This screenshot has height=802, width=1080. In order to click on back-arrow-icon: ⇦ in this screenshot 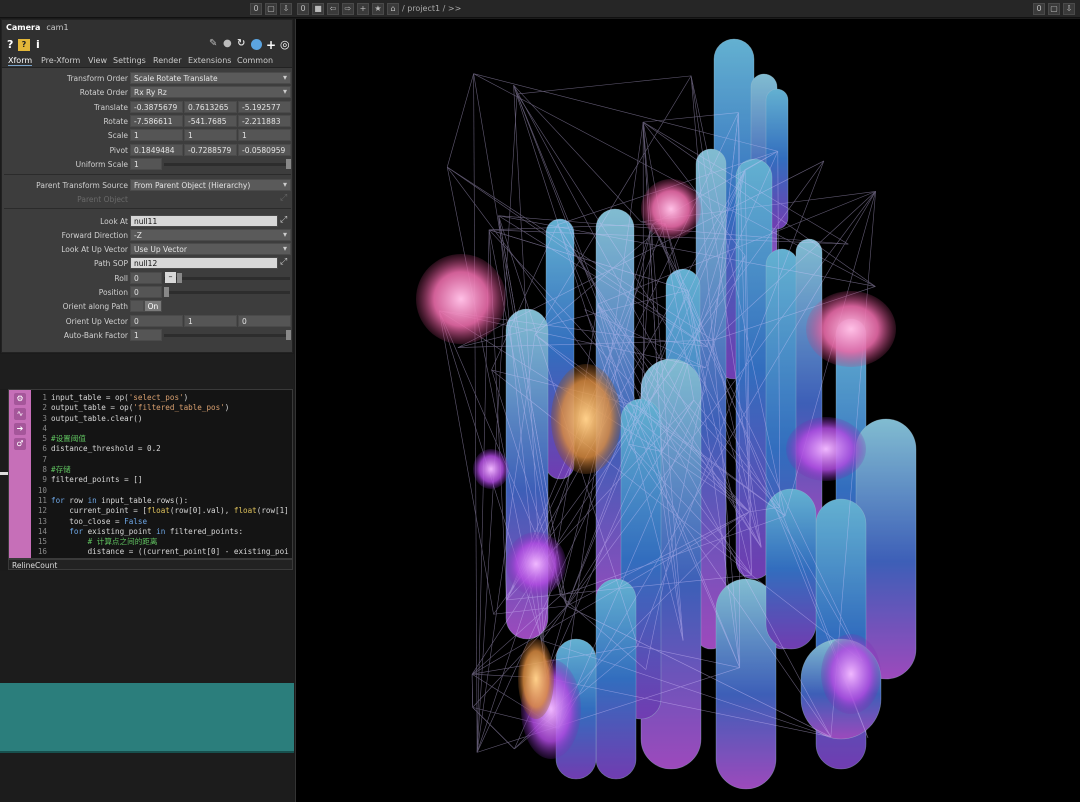, I will do `click(333, 9)`.